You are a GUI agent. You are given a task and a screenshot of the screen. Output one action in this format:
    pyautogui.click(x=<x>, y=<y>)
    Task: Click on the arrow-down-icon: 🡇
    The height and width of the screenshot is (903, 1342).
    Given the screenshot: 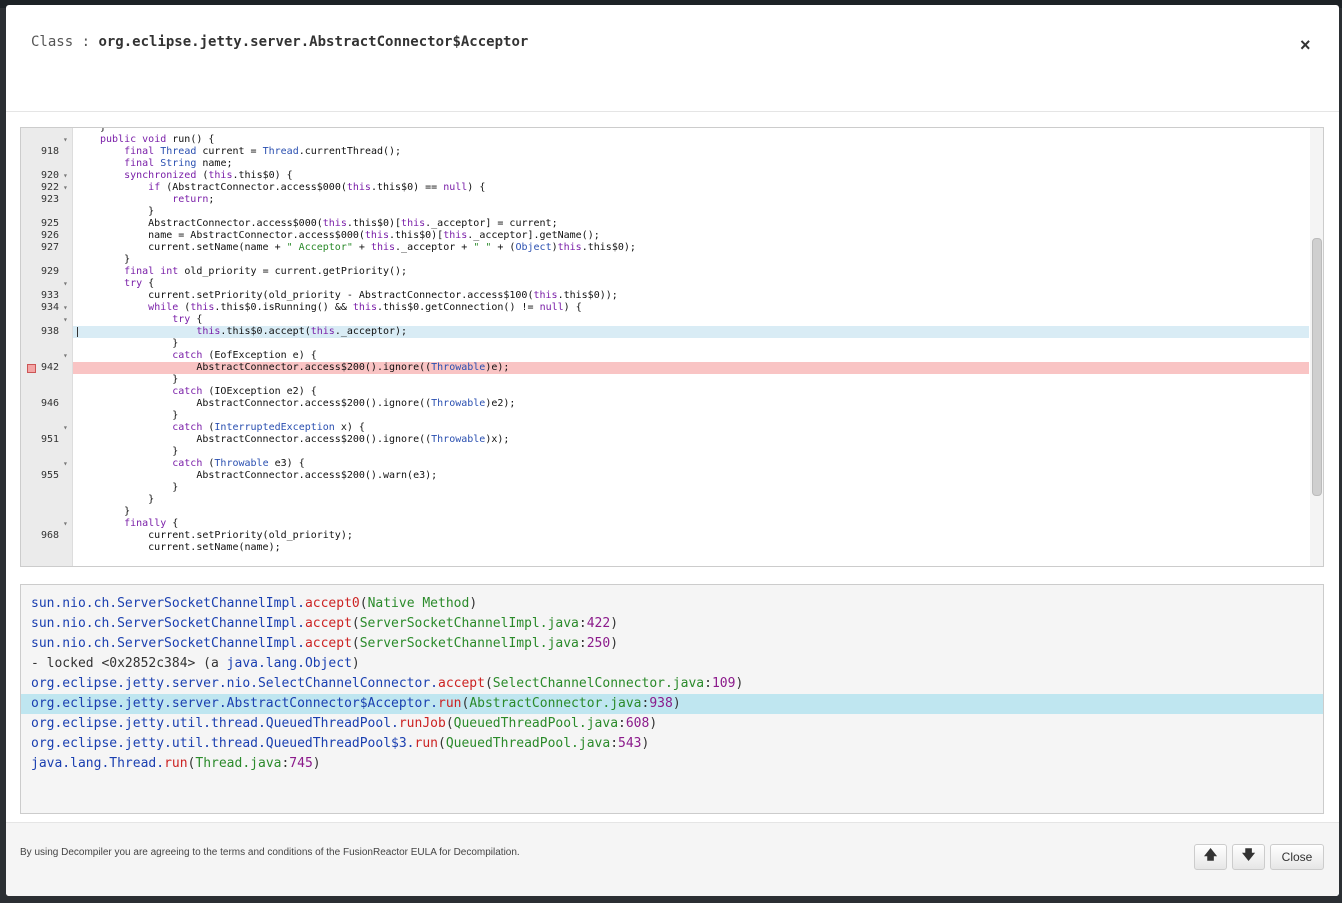 What is the action you would take?
    pyautogui.click(x=1248, y=854)
    